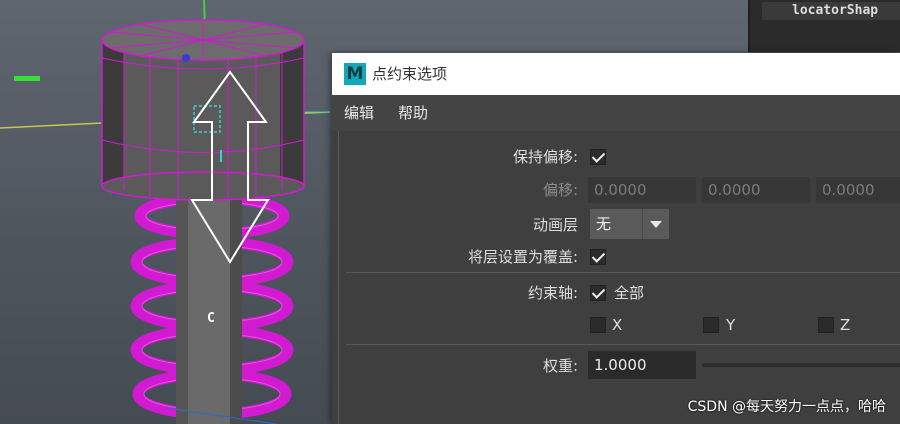  What do you see at coordinates (522, 257) in the screenshot?
I see `set-layer-override-label: 将层设置为覆盖:` at bounding box center [522, 257].